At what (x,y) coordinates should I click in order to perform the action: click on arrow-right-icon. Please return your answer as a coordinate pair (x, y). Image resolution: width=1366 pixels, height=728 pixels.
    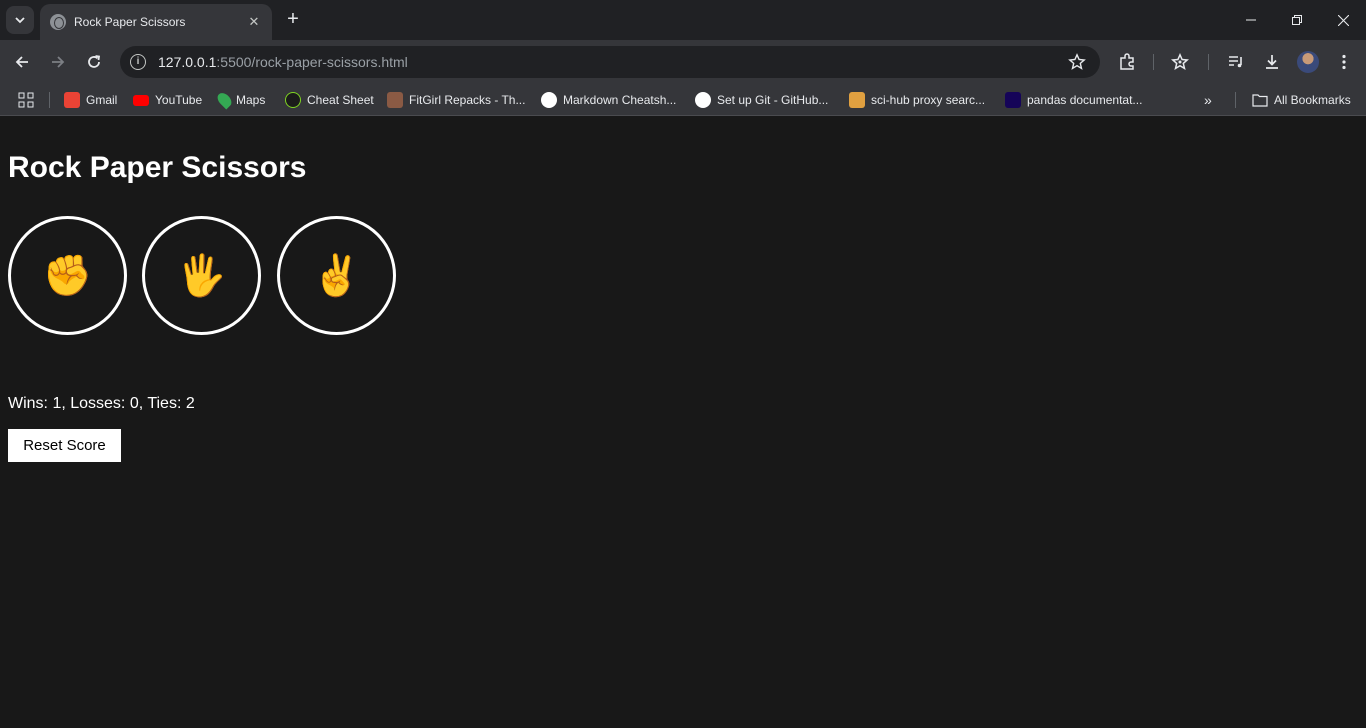
    Looking at the image, I should click on (58, 62).